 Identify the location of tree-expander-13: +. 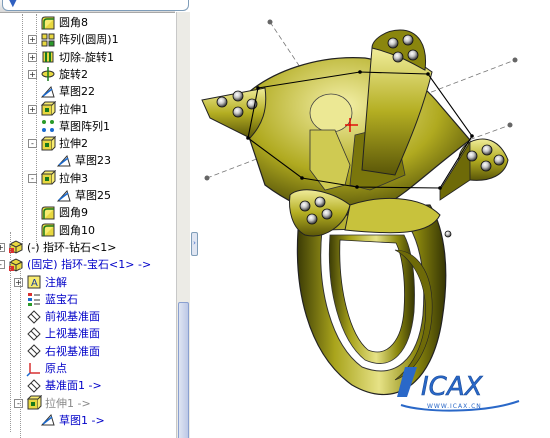
(2, 247).